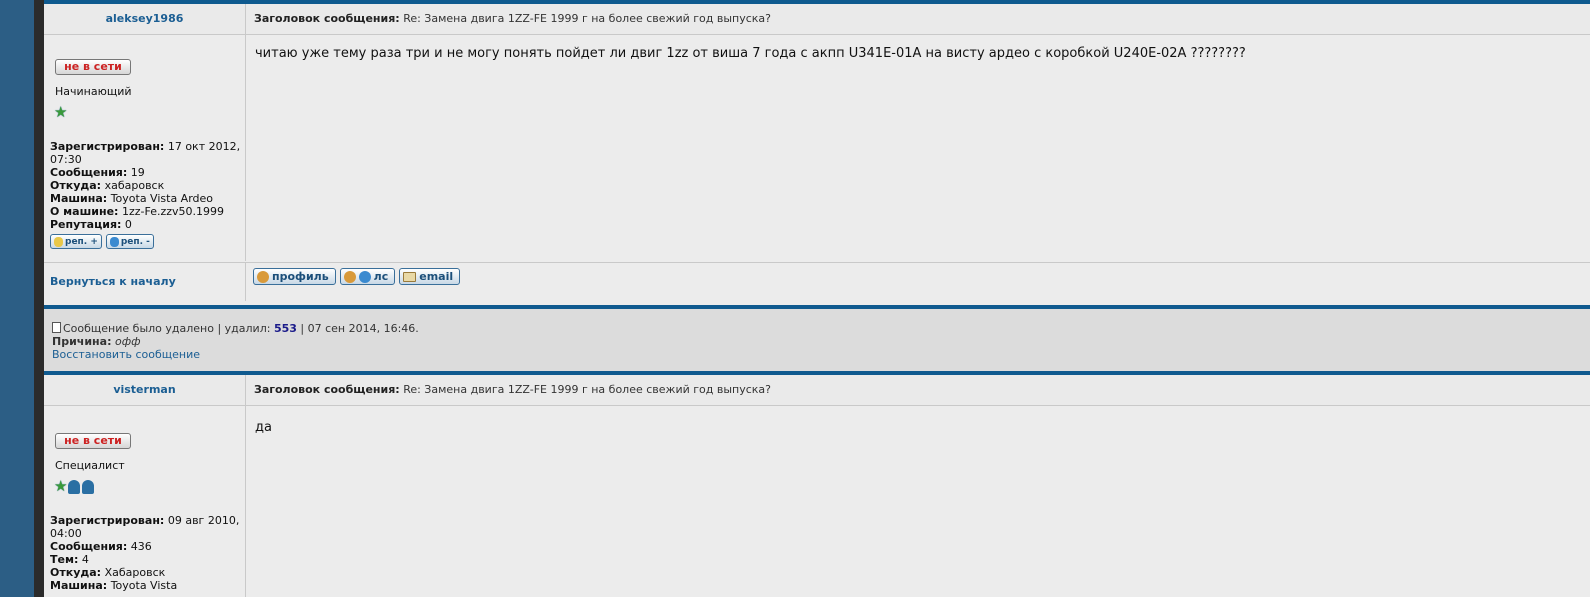  I want to click on post-action-buttons: профиль лс email, so click(357, 276).